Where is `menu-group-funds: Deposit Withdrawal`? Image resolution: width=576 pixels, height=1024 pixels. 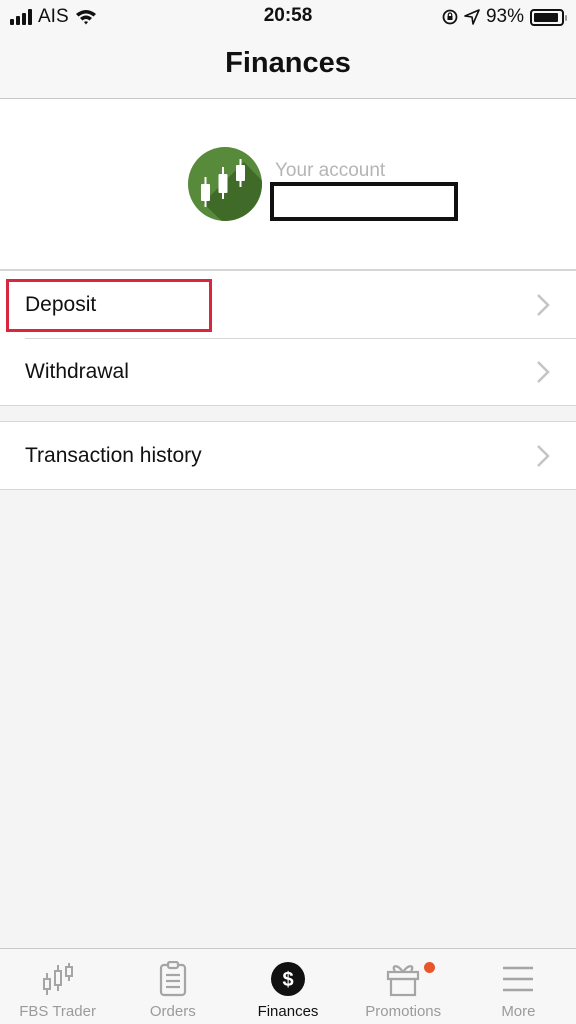 menu-group-funds: Deposit Withdrawal is located at coordinates (288, 338).